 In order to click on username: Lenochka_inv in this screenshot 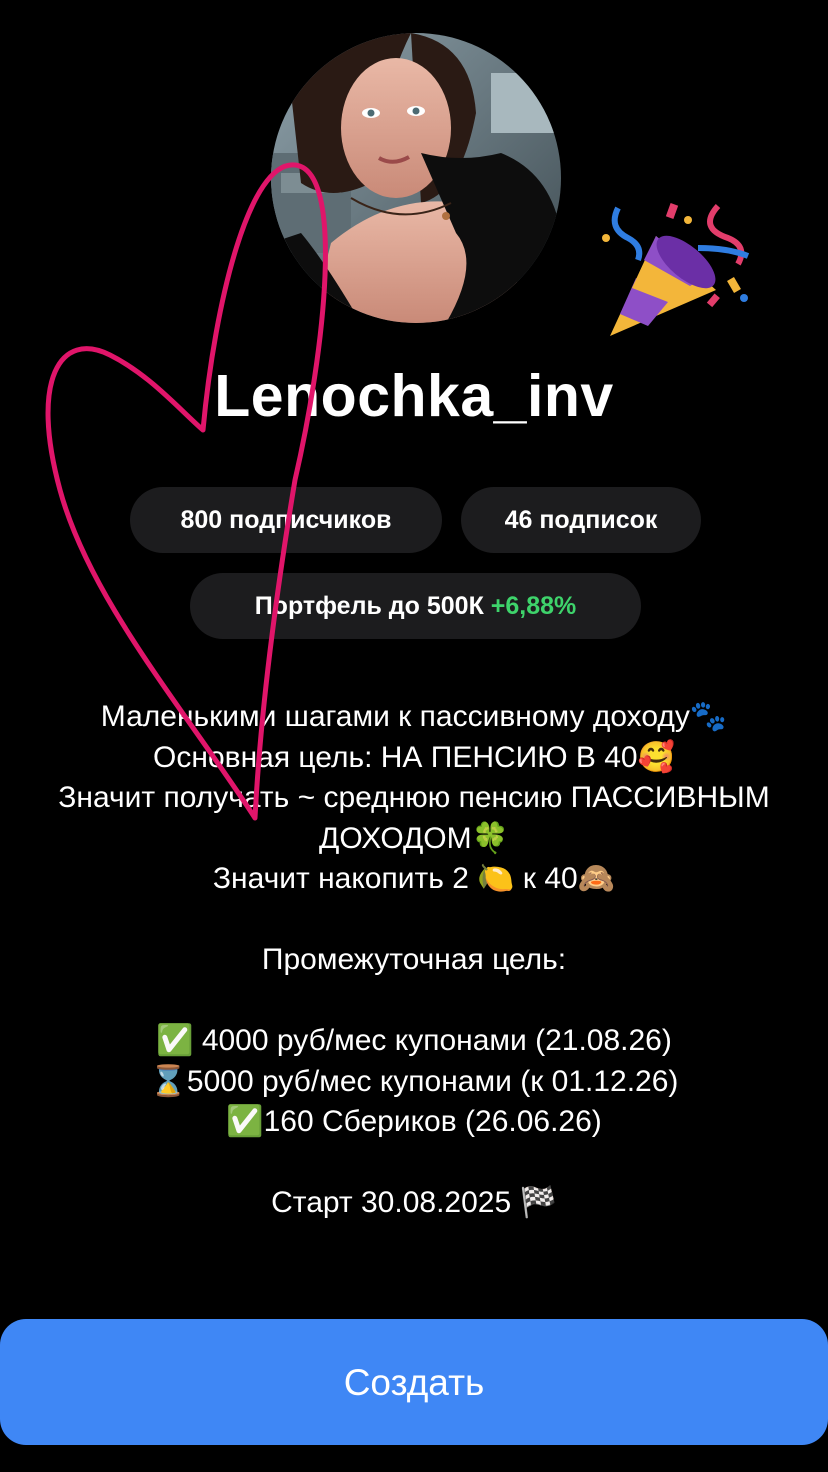, I will do `click(414, 396)`.